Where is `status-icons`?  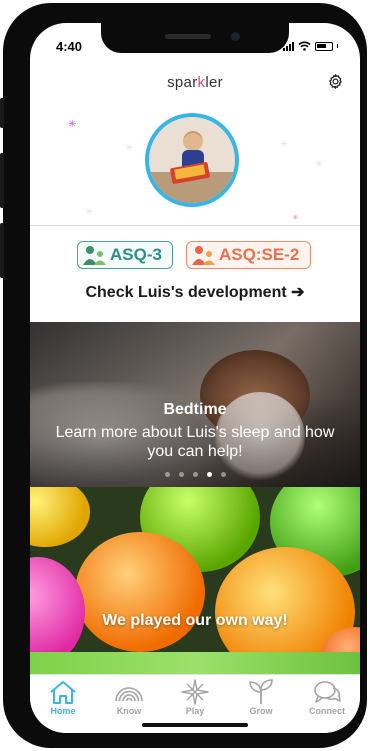 status-icons is located at coordinates (310, 46).